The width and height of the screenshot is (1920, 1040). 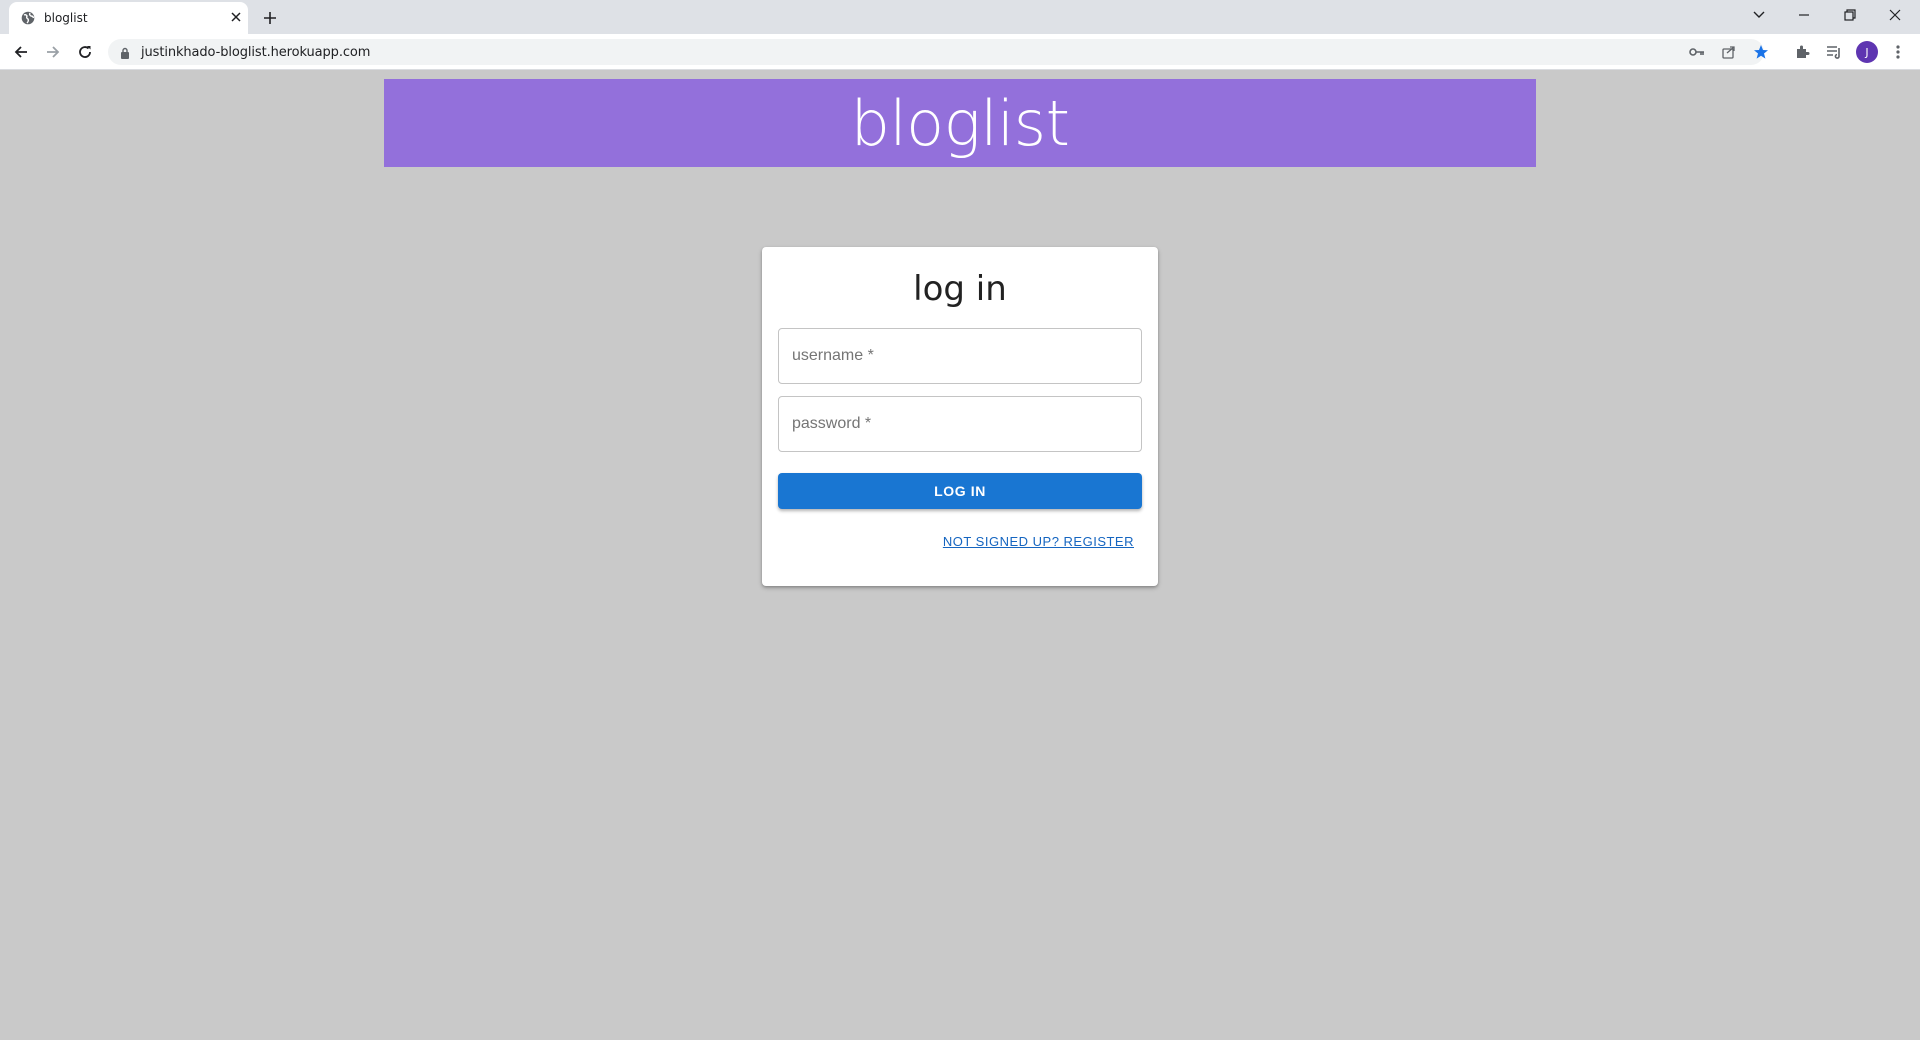 I want to click on plus-icon, so click(x=270, y=18).